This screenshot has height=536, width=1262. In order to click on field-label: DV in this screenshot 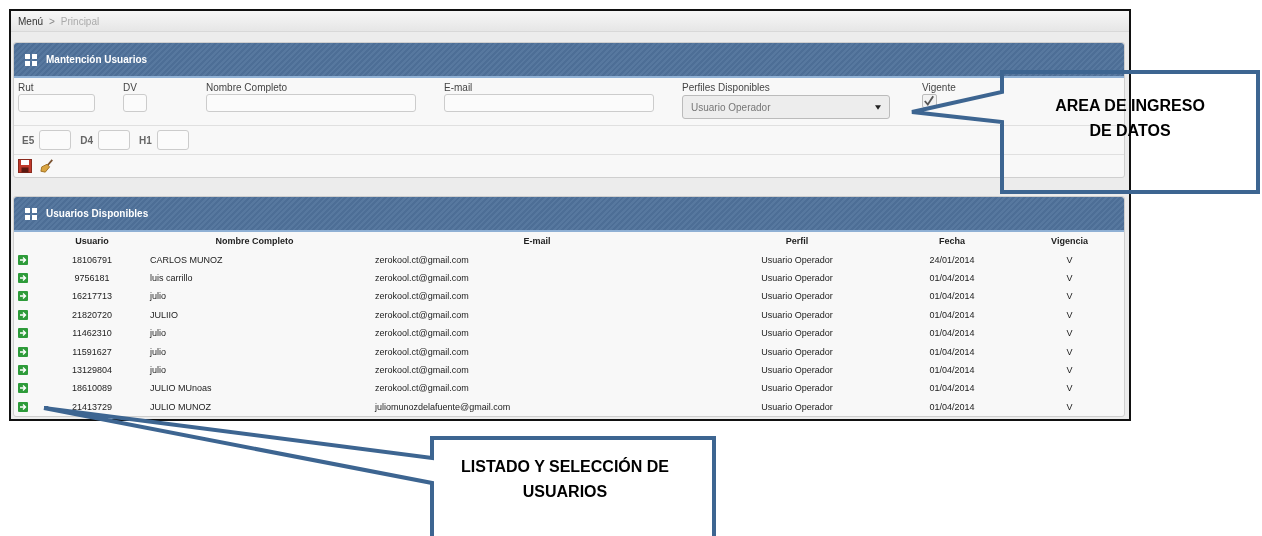, I will do `click(130, 87)`.